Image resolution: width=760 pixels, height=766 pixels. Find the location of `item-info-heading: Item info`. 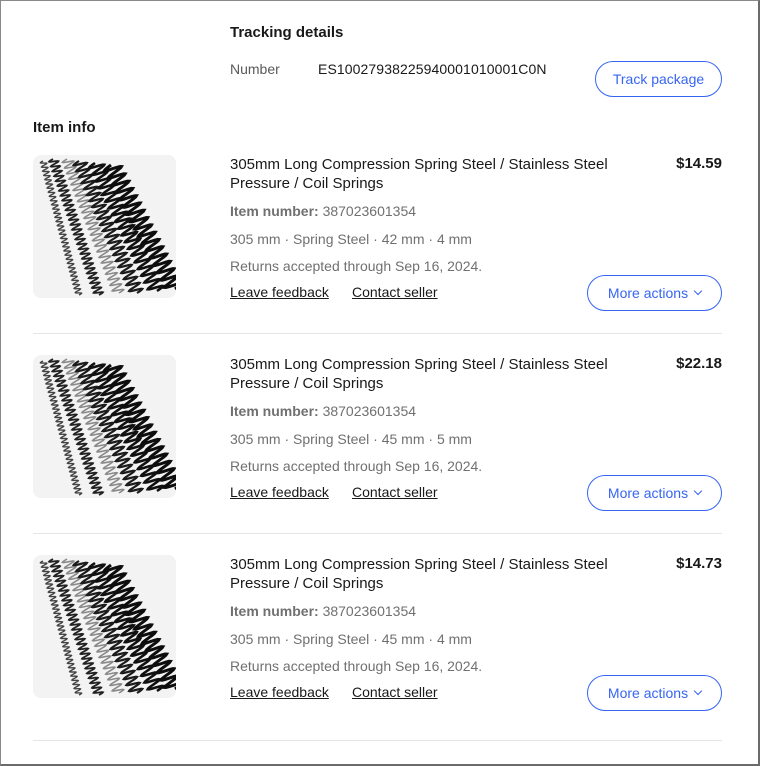

item-info-heading: Item info is located at coordinates (64, 127).